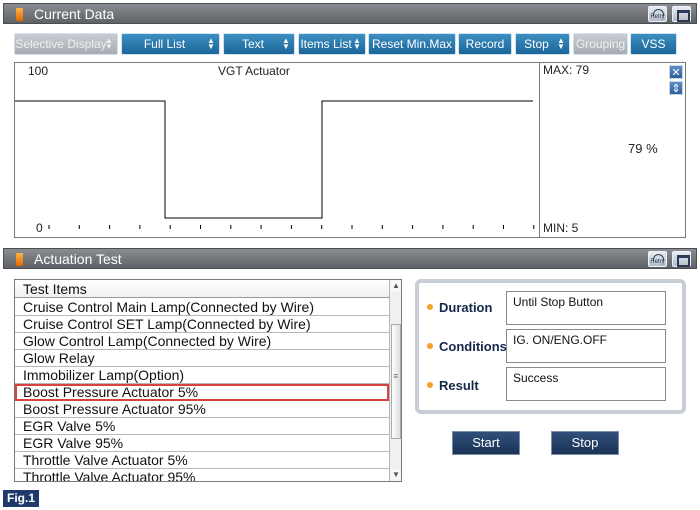  Describe the element at coordinates (459, 385) in the screenshot. I see `result-label-text: Result` at that location.